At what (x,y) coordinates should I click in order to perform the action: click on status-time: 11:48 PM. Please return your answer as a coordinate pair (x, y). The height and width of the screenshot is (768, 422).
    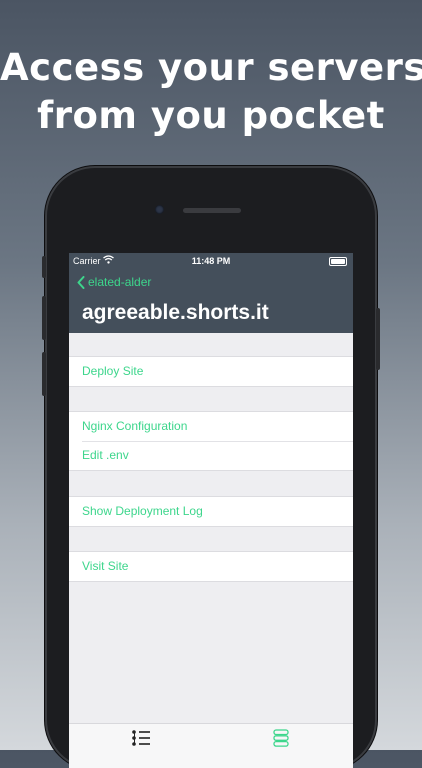
    Looking at the image, I should click on (211, 261).